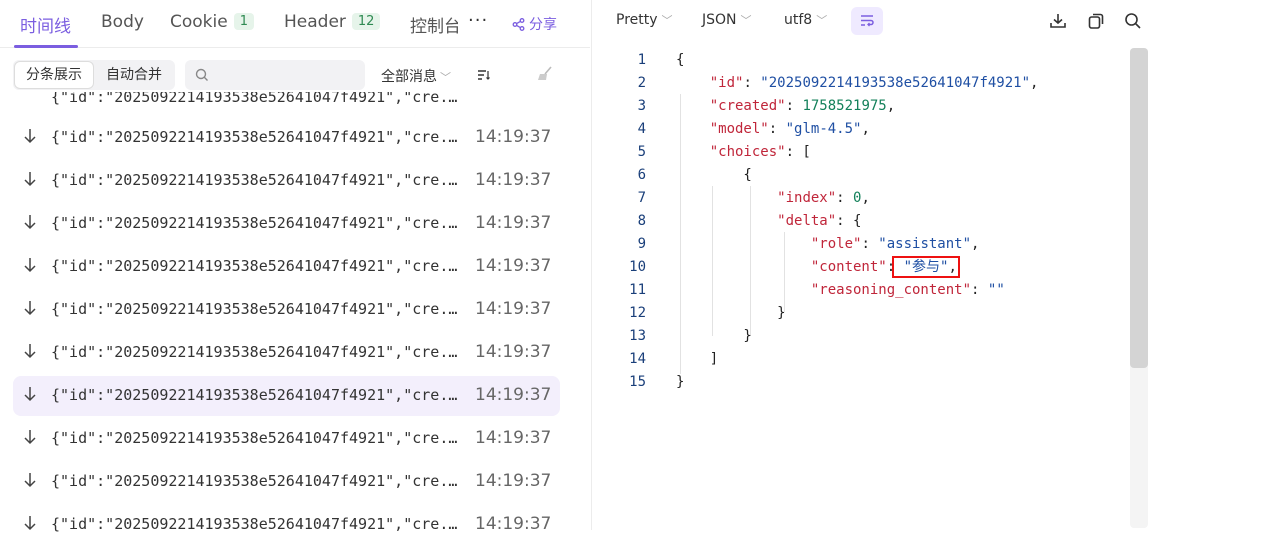  I want to click on search-box, so click(275, 75).